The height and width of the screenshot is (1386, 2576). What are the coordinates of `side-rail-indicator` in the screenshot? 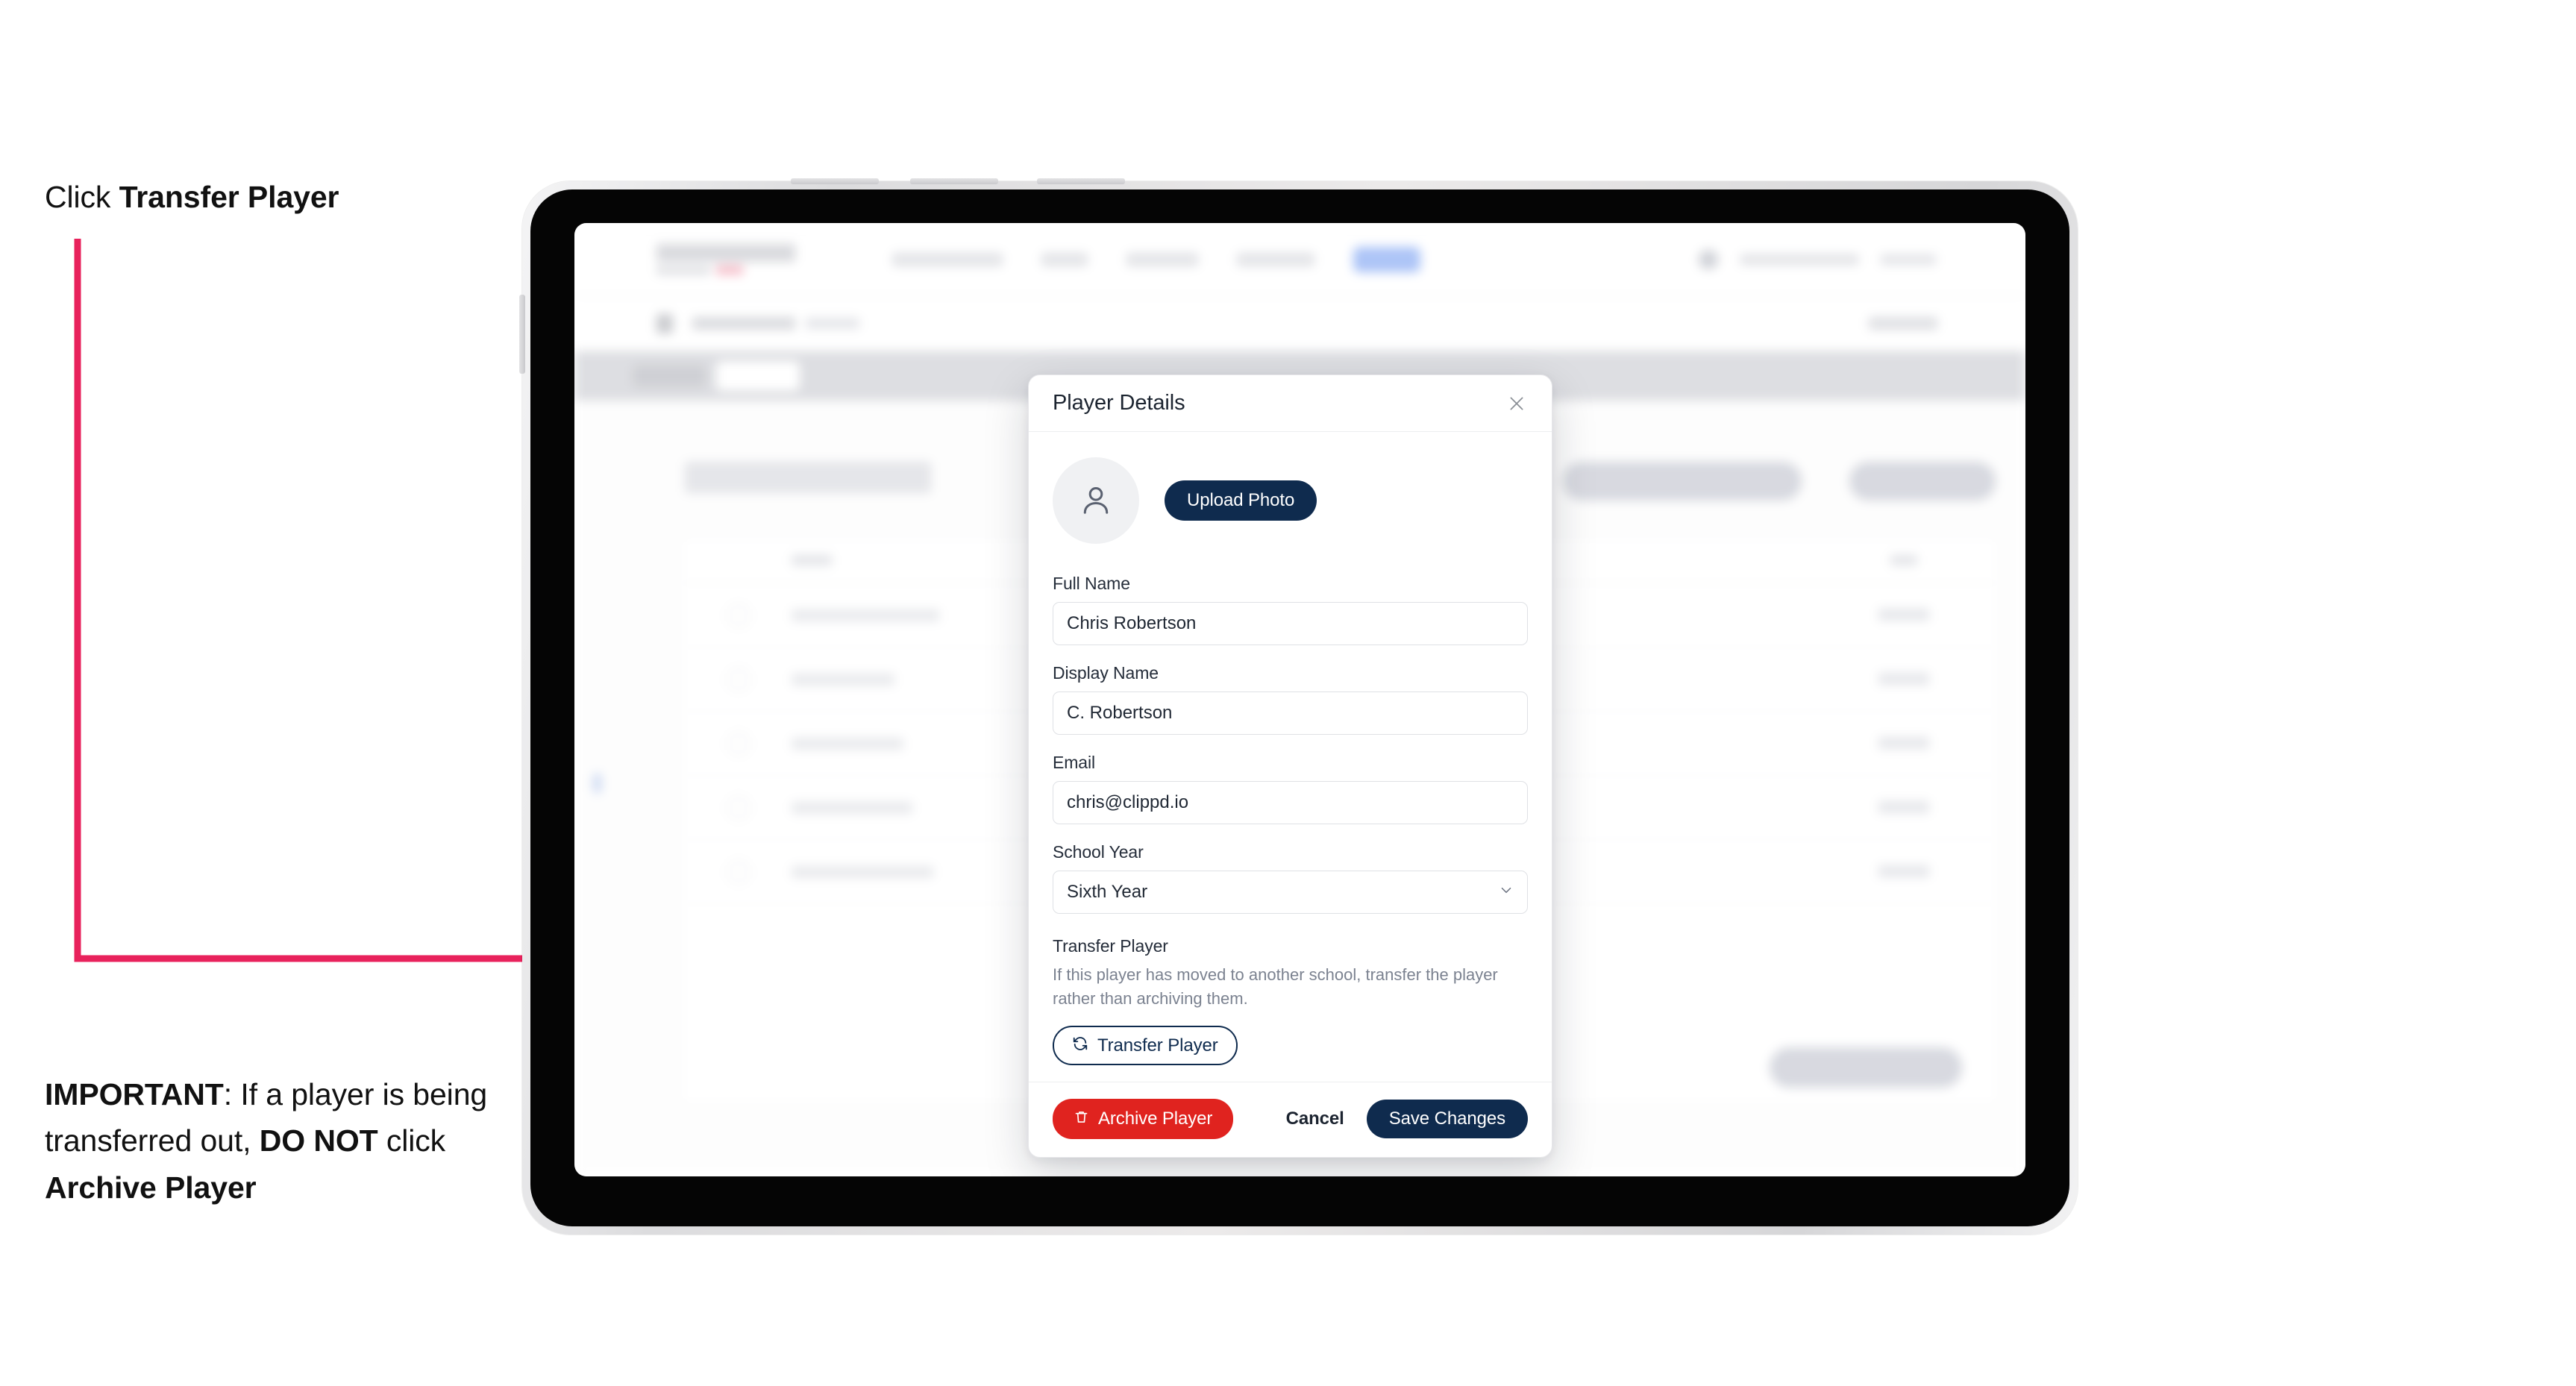 It's located at (597, 783).